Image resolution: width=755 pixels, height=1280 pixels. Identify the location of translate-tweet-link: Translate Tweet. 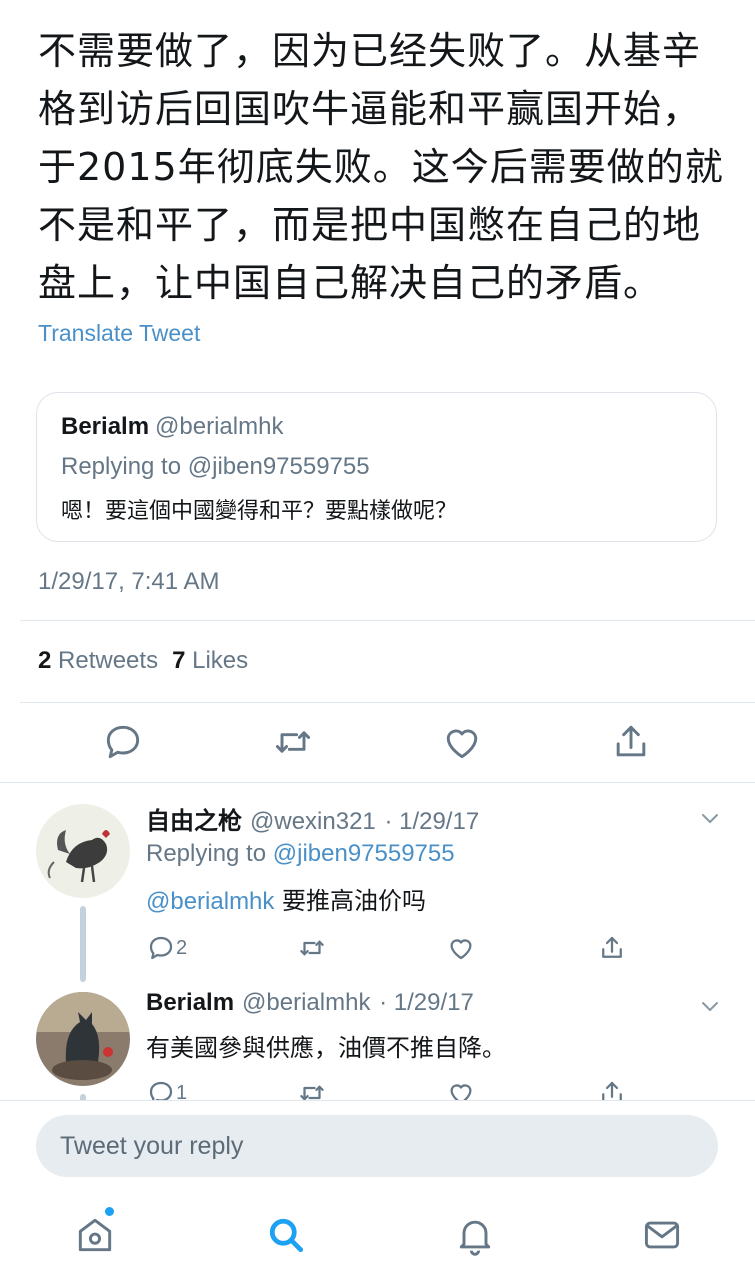
(119, 333).